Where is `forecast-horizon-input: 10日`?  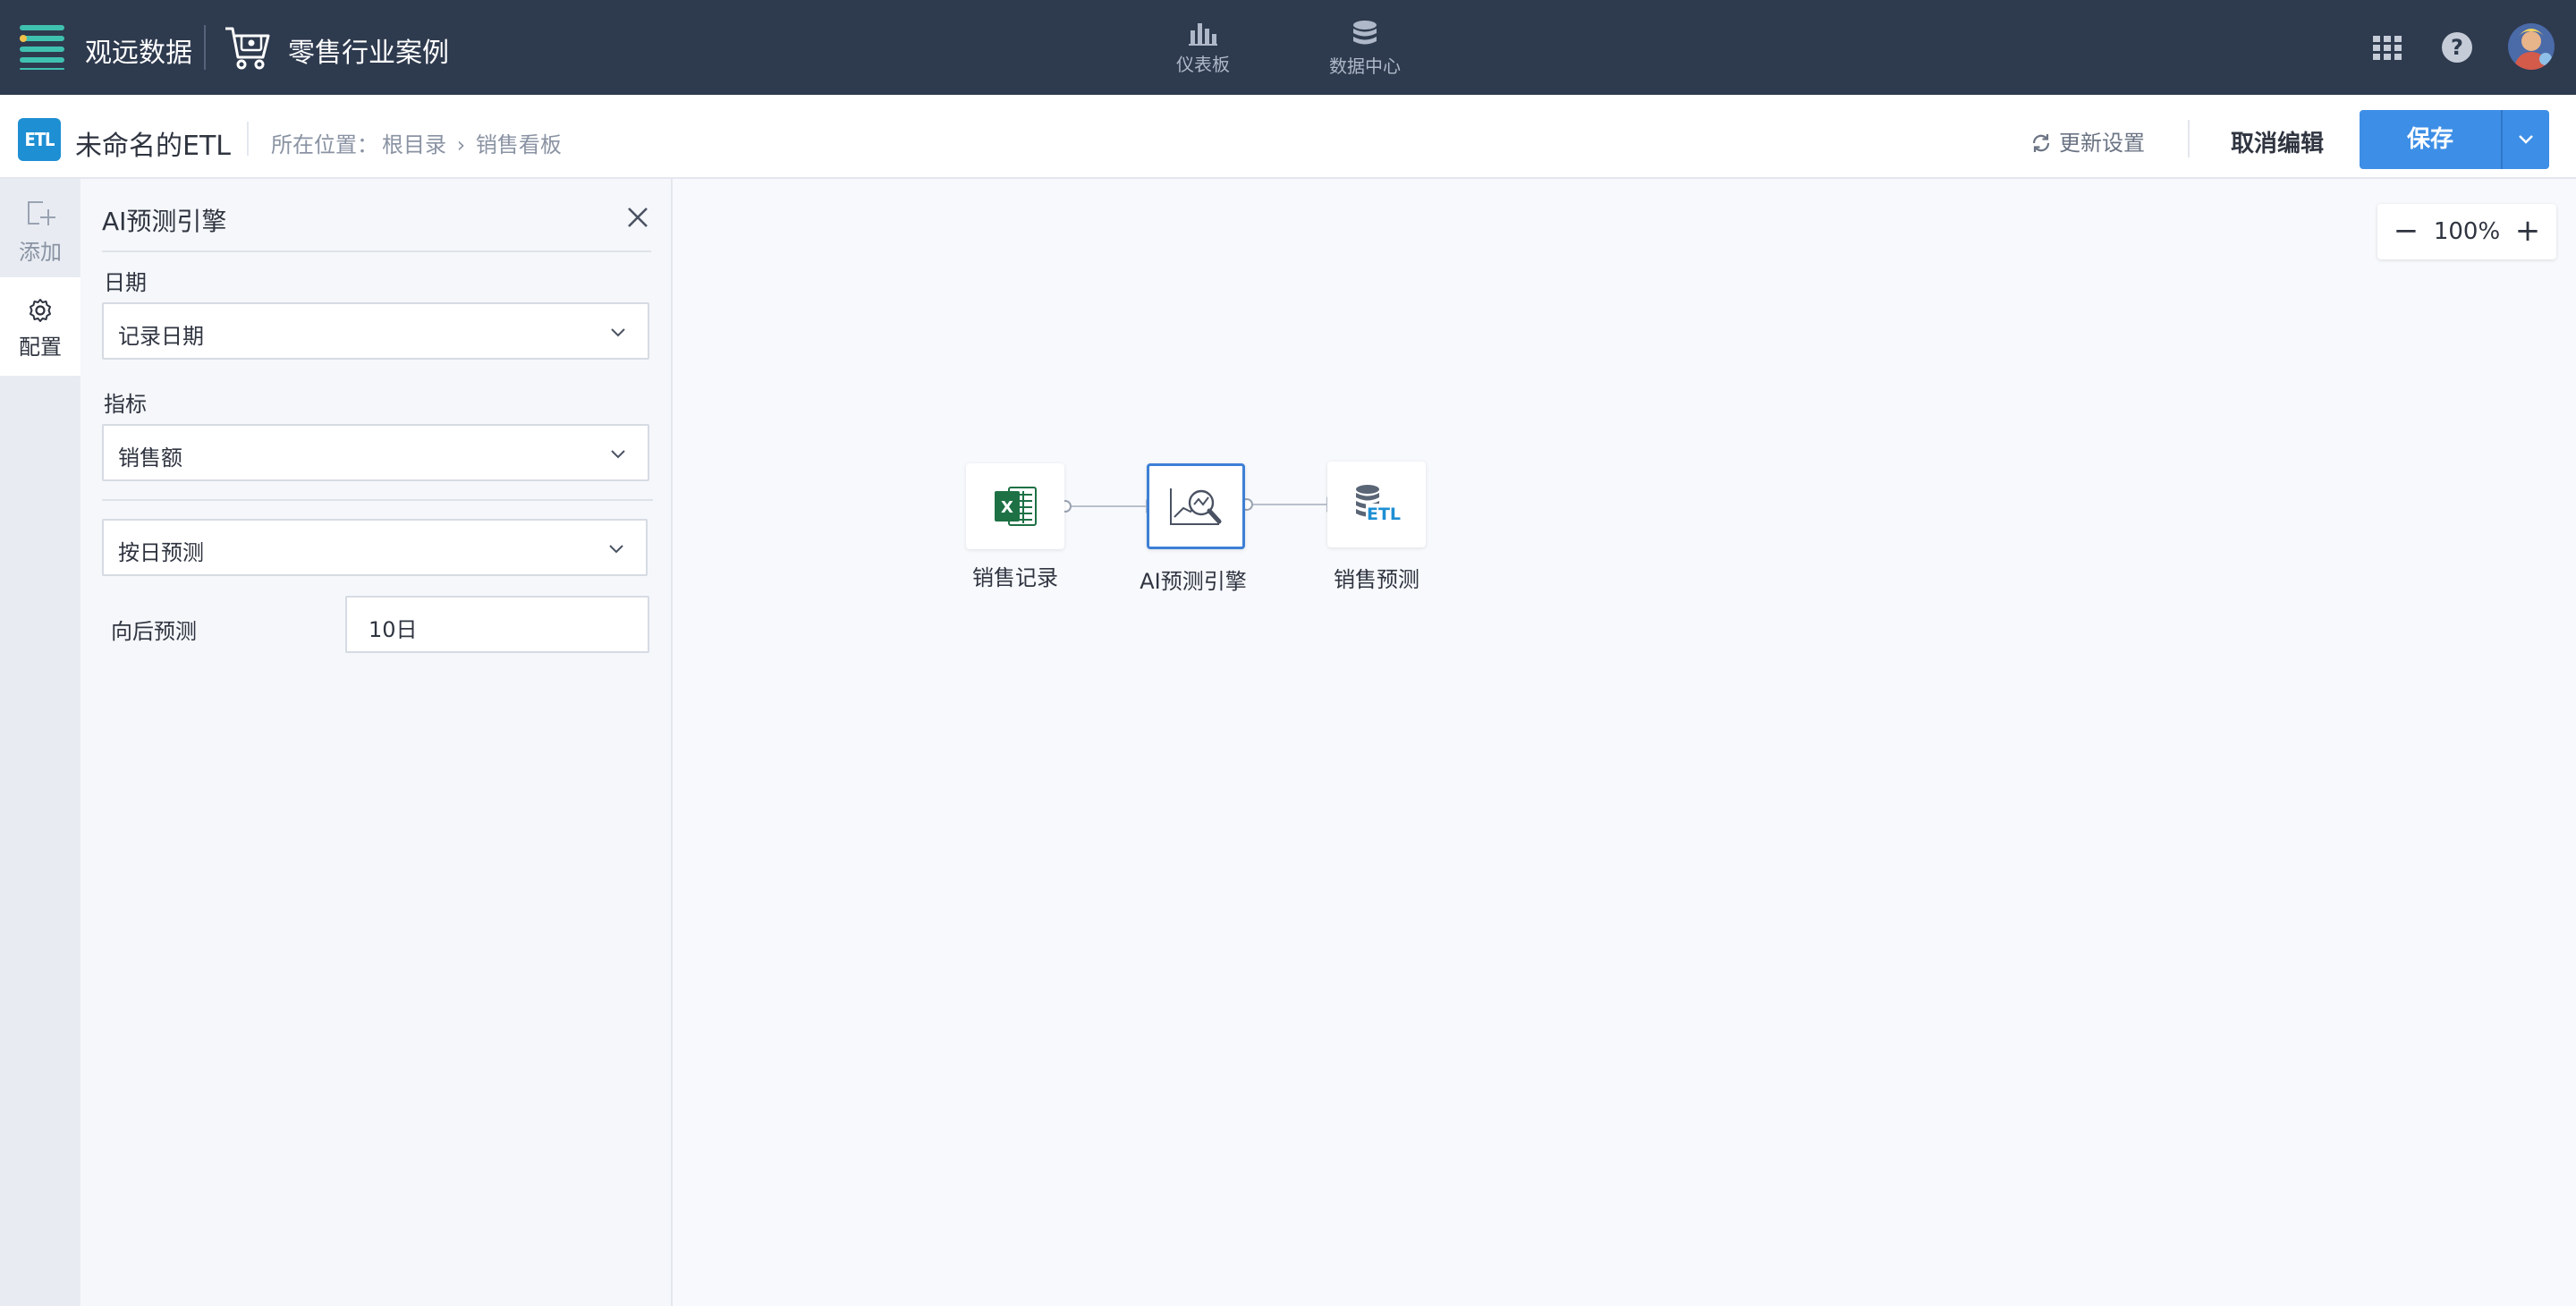 forecast-horizon-input: 10日 is located at coordinates (497, 624).